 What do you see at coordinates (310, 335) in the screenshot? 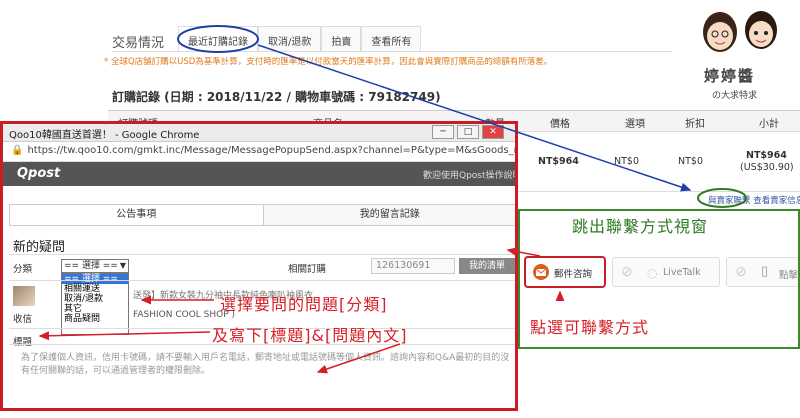
I see `annotation-write-title: 及寫下[標題]&[問題內文]` at bounding box center [310, 335].